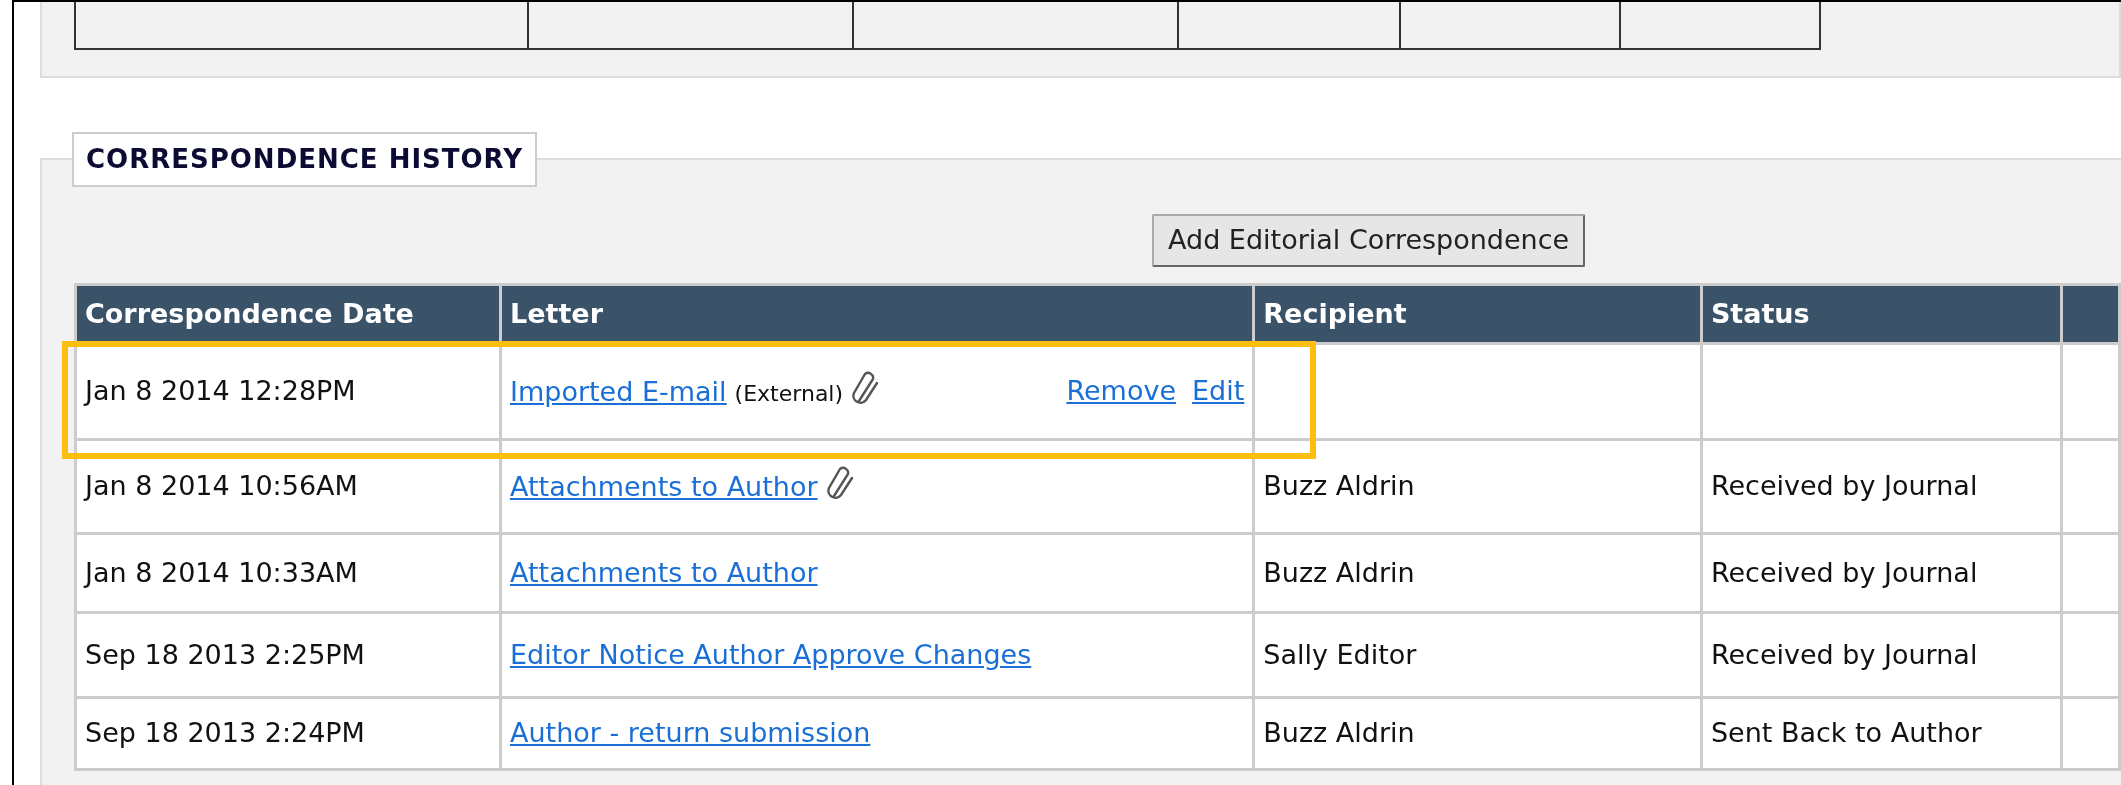 The image size is (2121, 785). I want to click on table-cell: Jan 8 2014 10:56AM, so click(221, 486).